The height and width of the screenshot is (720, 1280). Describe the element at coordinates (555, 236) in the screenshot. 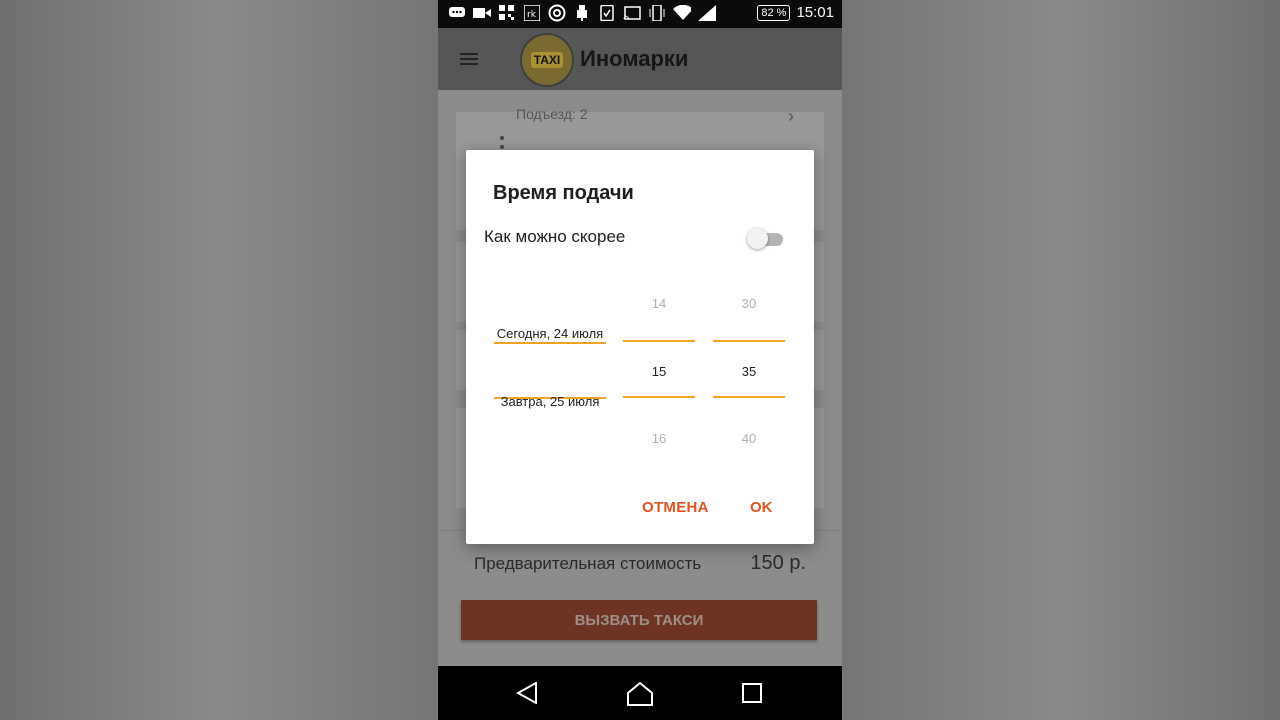

I see `asap-label: Как можно скорее` at that location.